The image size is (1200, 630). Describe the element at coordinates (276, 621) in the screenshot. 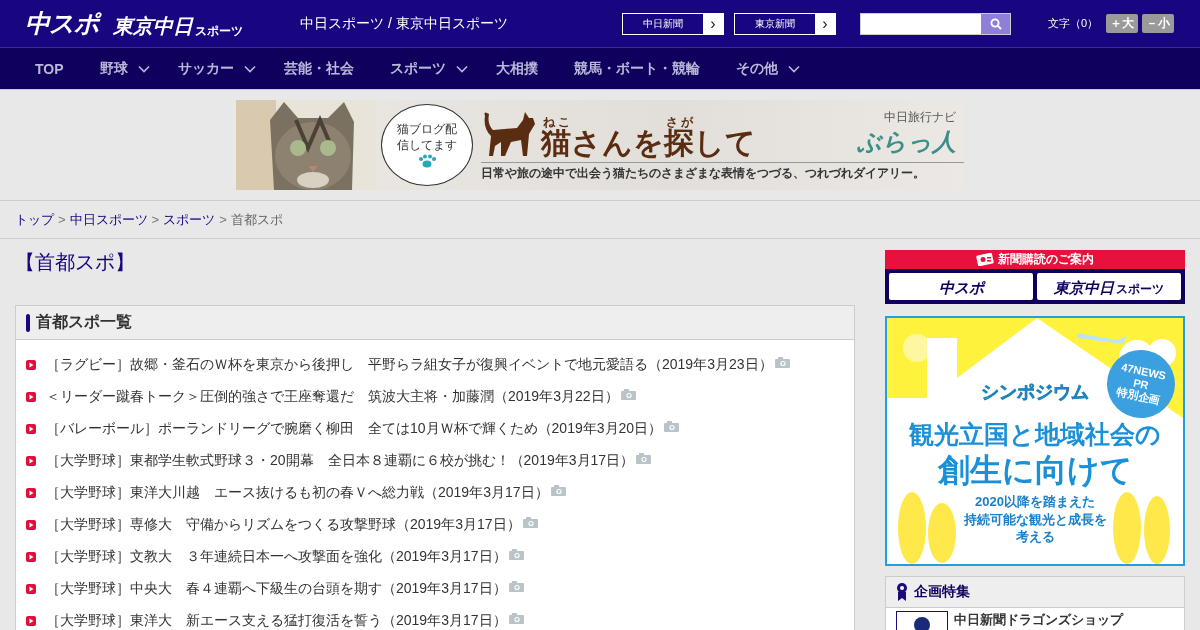

I see `article-link: ［大学野球］東洋大 新エース支える猛打復活を誓う（2019年3月17日）` at that location.